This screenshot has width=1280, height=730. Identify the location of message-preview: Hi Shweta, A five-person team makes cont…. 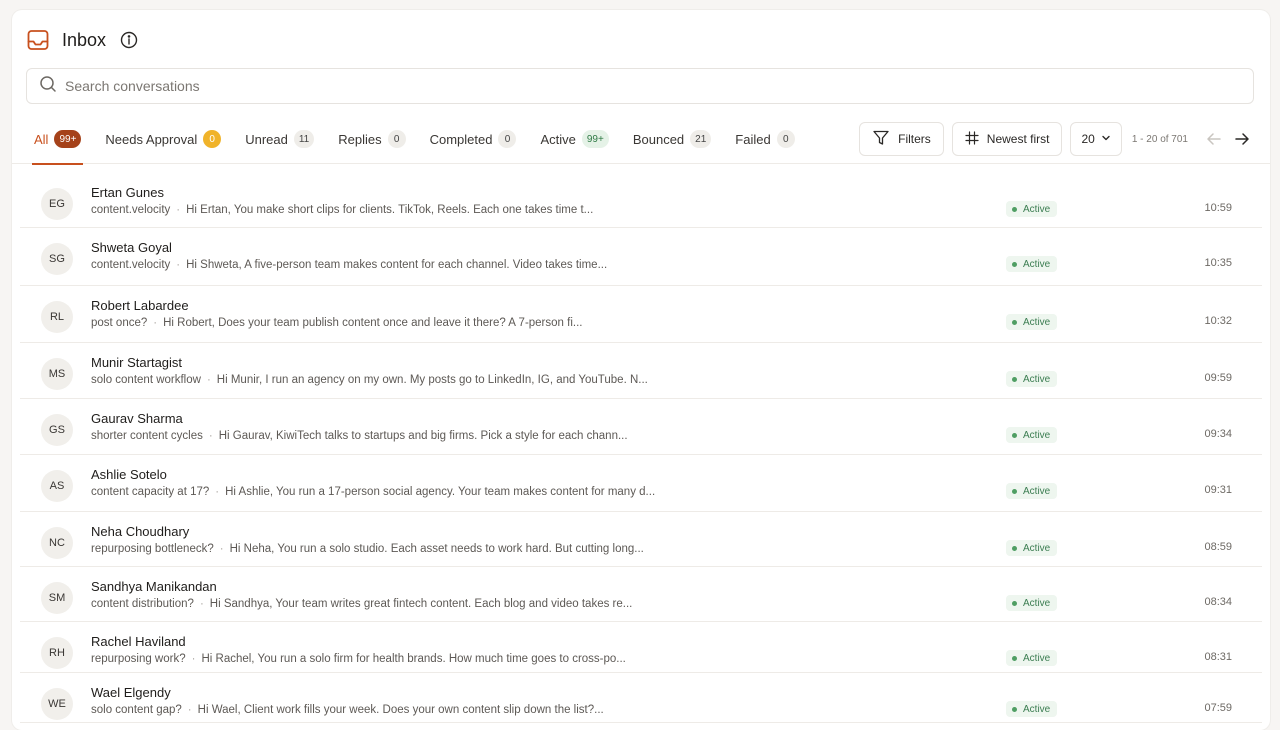
(397, 265).